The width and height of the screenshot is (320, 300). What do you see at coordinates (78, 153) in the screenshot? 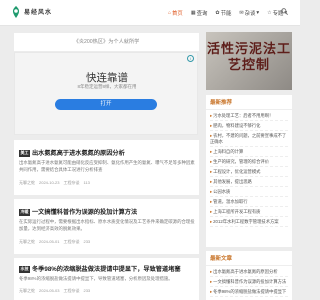
I see `article-title-text: 出水氨氮高于进水氨氮的原因分析` at bounding box center [78, 153].